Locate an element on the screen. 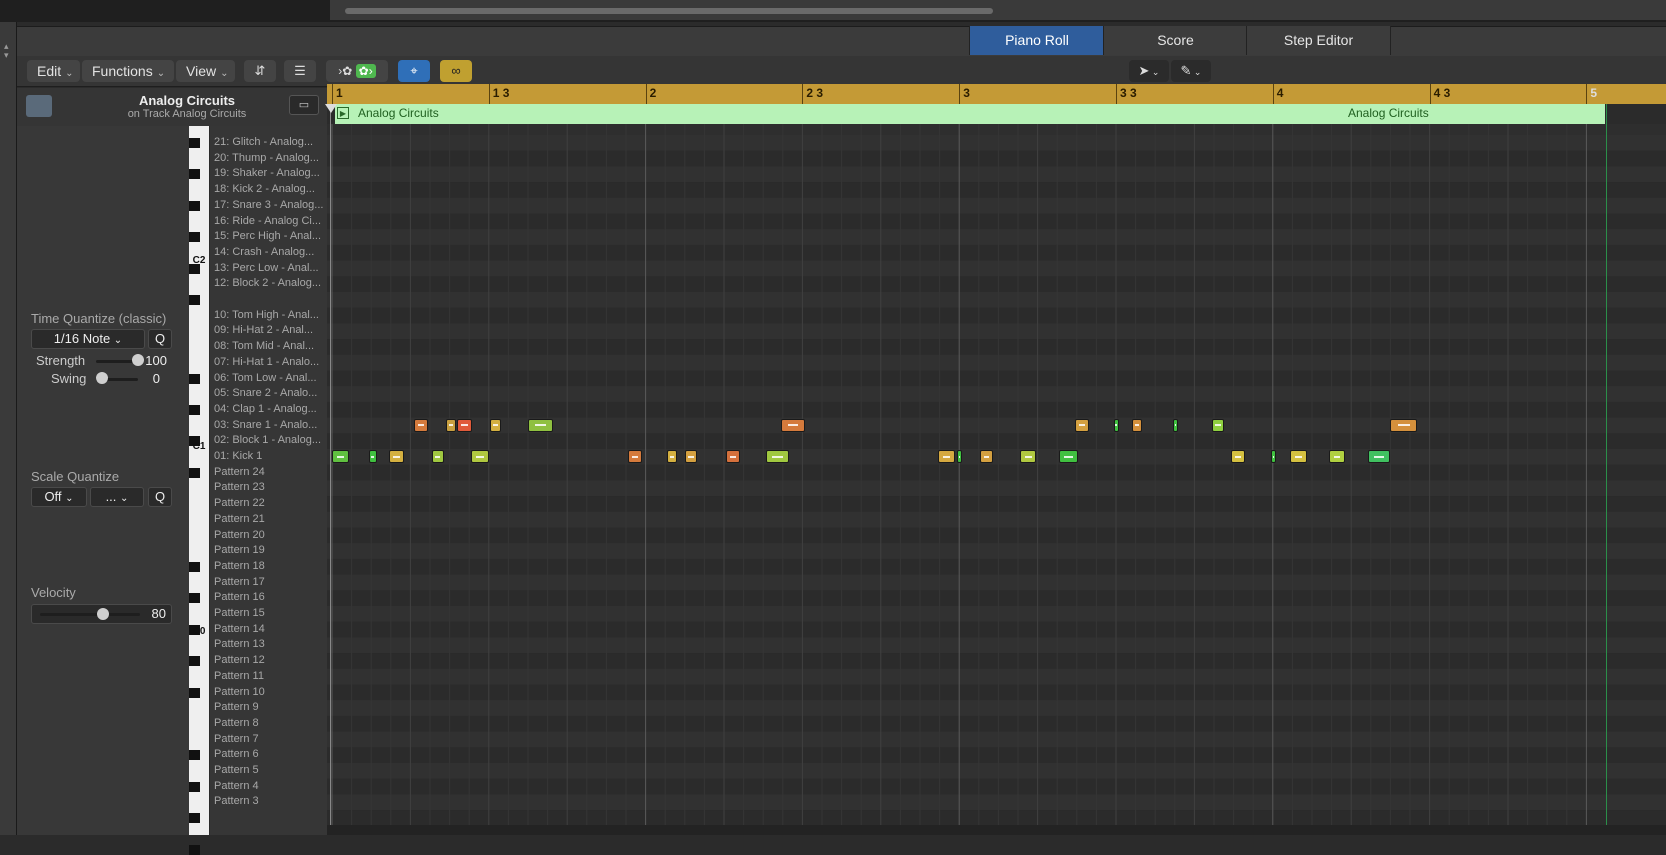 The width and height of the screenshot is (1666, 855). drum-name-row is located at coordinates (270, 299).